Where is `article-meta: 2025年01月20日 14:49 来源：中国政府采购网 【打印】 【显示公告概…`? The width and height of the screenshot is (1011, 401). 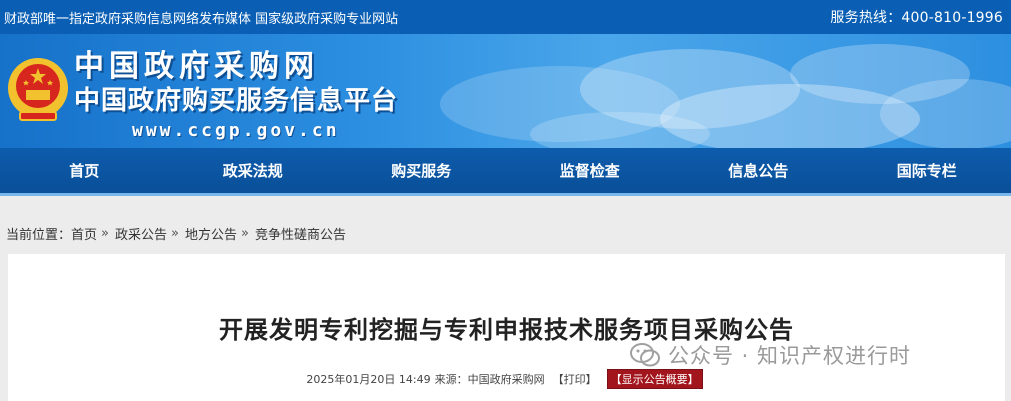 article-meta: 2025年01月20日 14:49 来源：中国政府采购网 【打印】 【显示公告概… is located at coordinates (506, 379).